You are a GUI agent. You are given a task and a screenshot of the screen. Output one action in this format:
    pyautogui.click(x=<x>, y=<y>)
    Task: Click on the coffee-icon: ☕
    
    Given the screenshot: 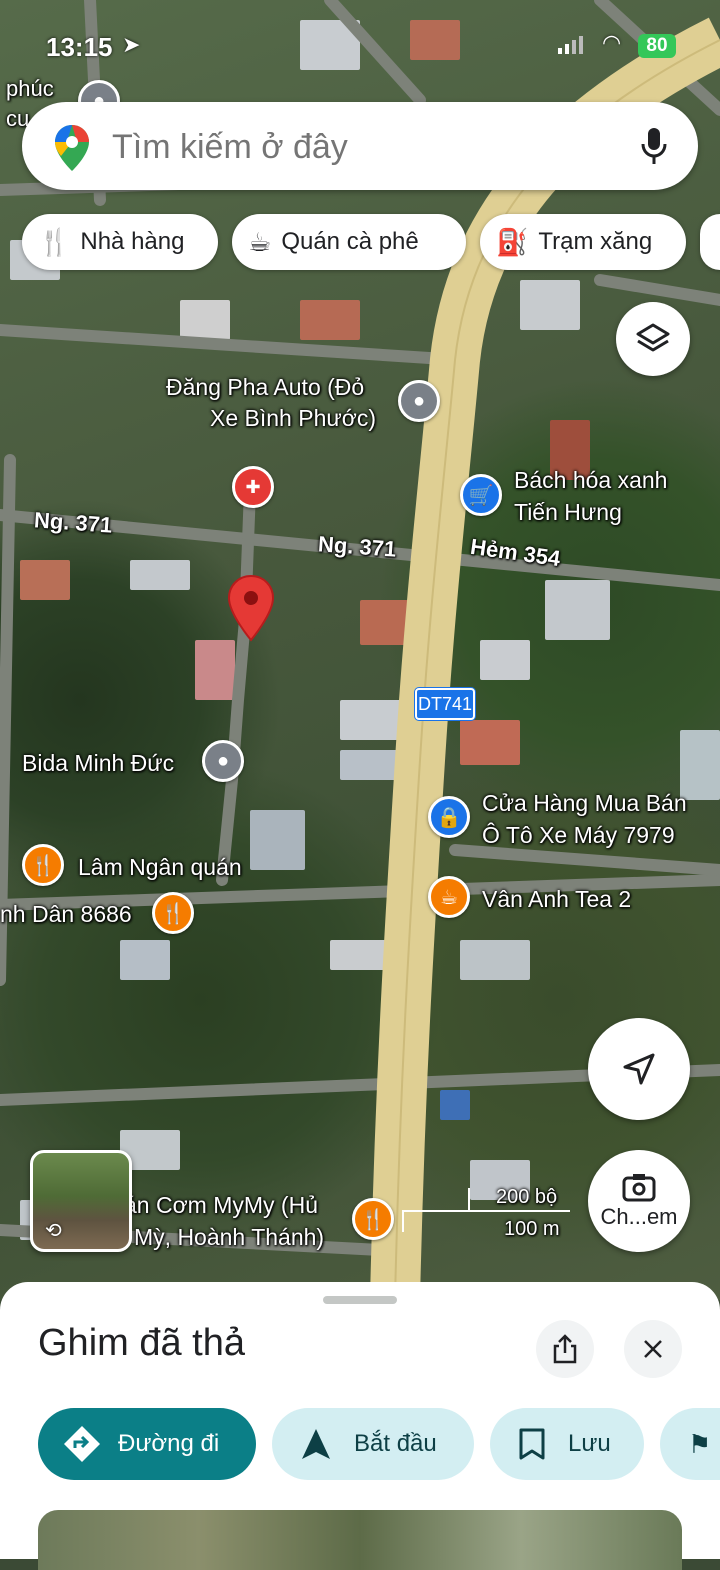 What is the action you would take?
    pyautogui.click(x=260, y=241)
    